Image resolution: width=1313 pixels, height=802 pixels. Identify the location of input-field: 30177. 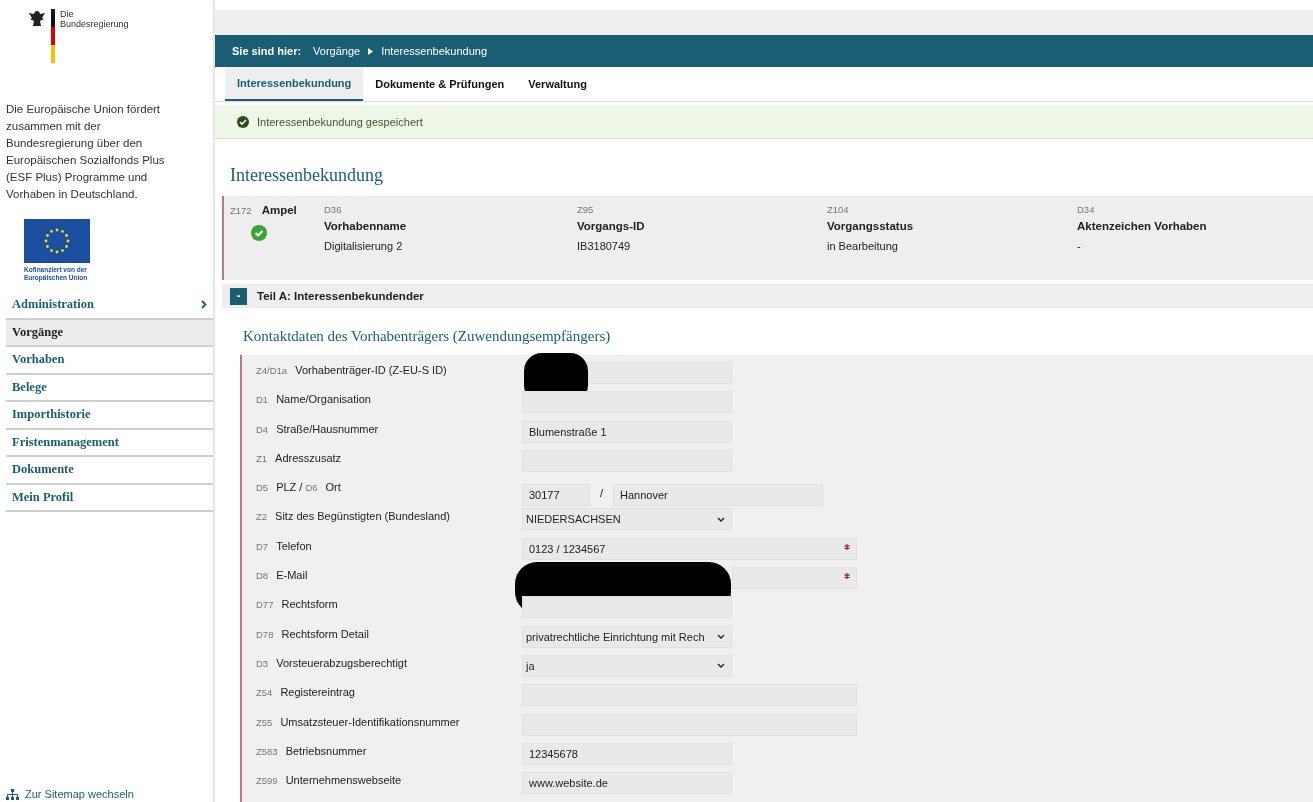
(556, 495).